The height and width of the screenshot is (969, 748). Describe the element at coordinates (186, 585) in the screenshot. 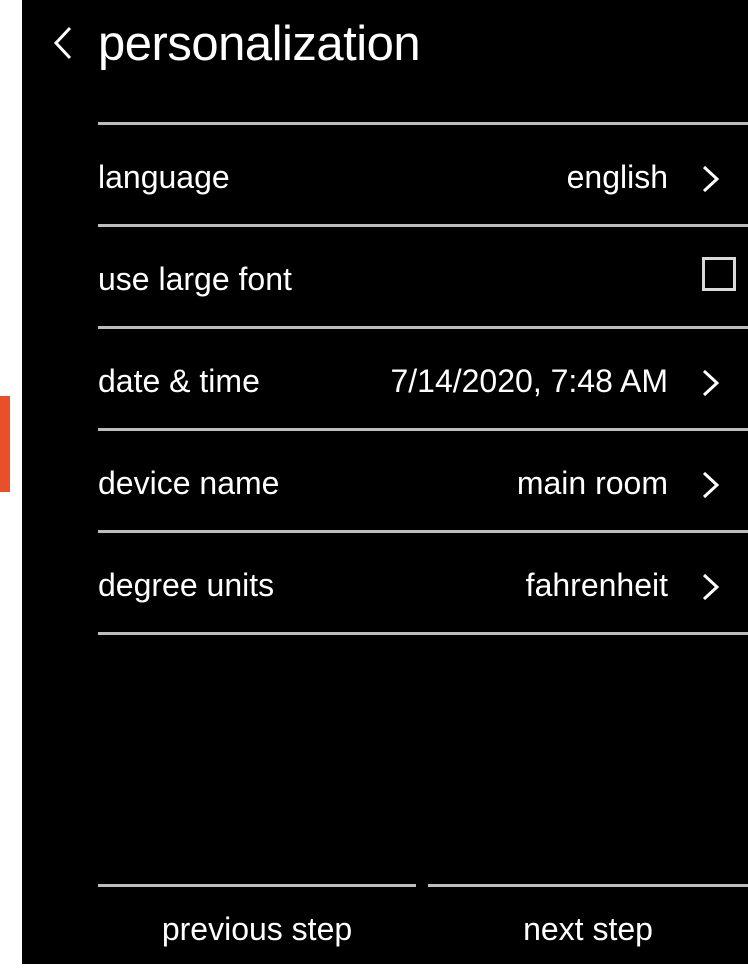

I see `setting-label: degree units` at that location.